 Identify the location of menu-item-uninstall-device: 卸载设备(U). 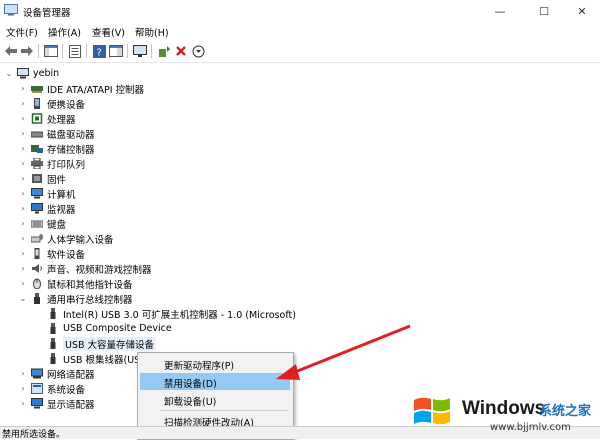
(215, 399).